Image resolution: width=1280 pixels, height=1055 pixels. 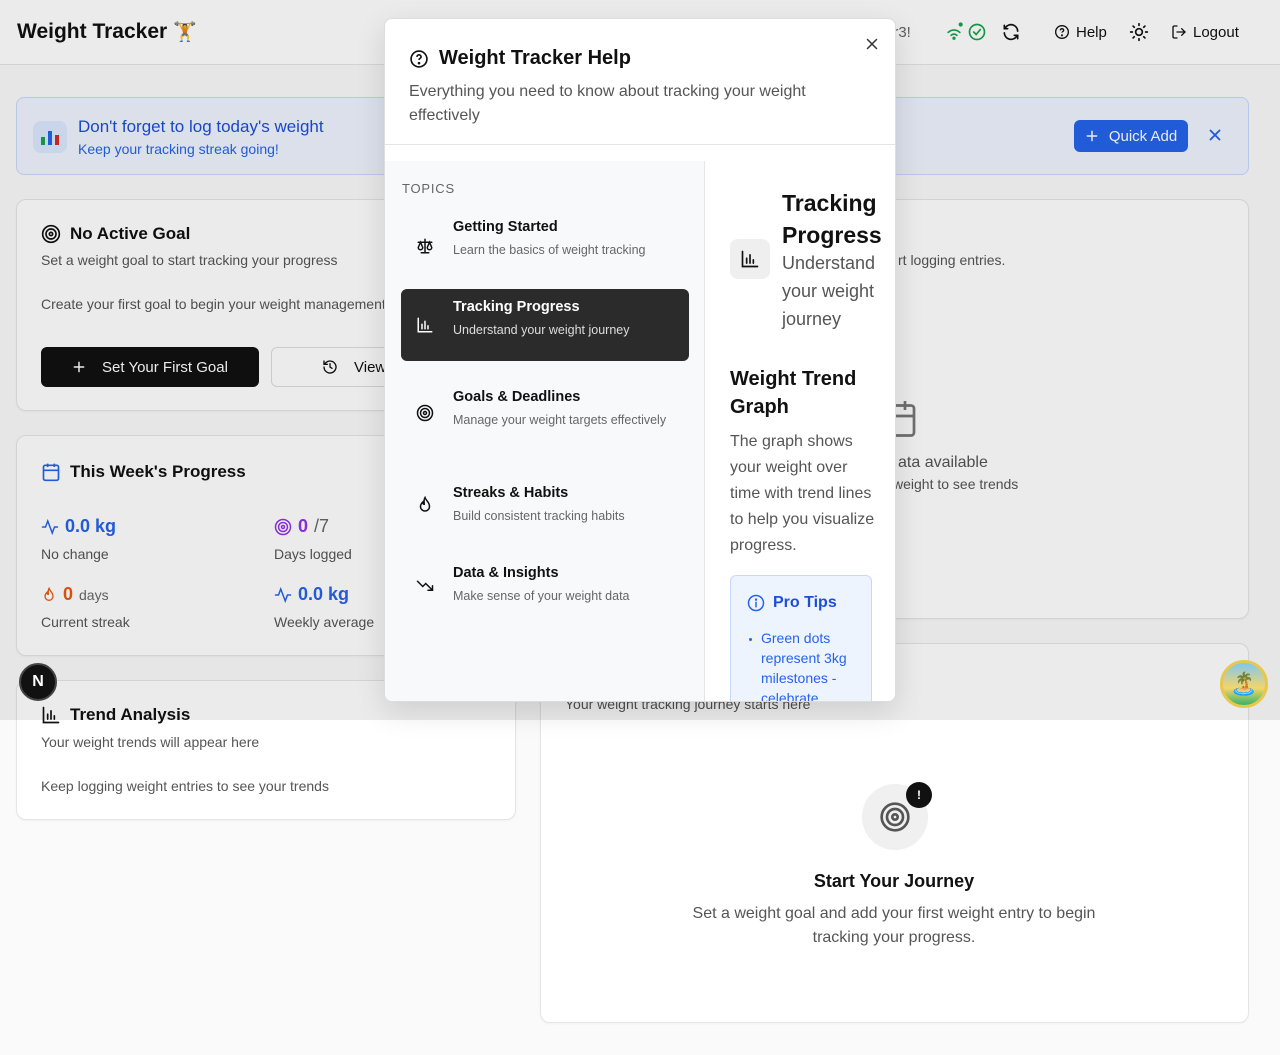 I want to click on divider, so click(x=640, y=144).